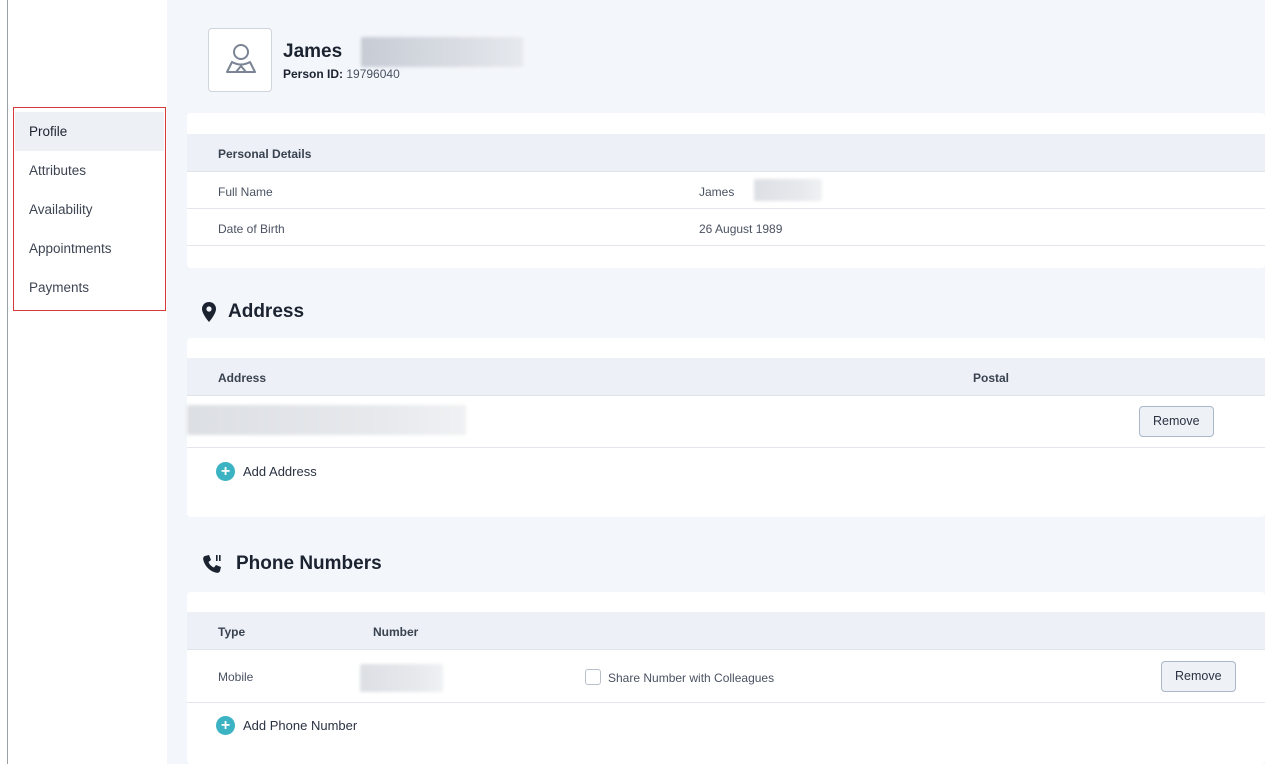 Image resolution: width=1265 pixels, height=764 pixels. I want to click on full-name-value: James, so click(717, 192).